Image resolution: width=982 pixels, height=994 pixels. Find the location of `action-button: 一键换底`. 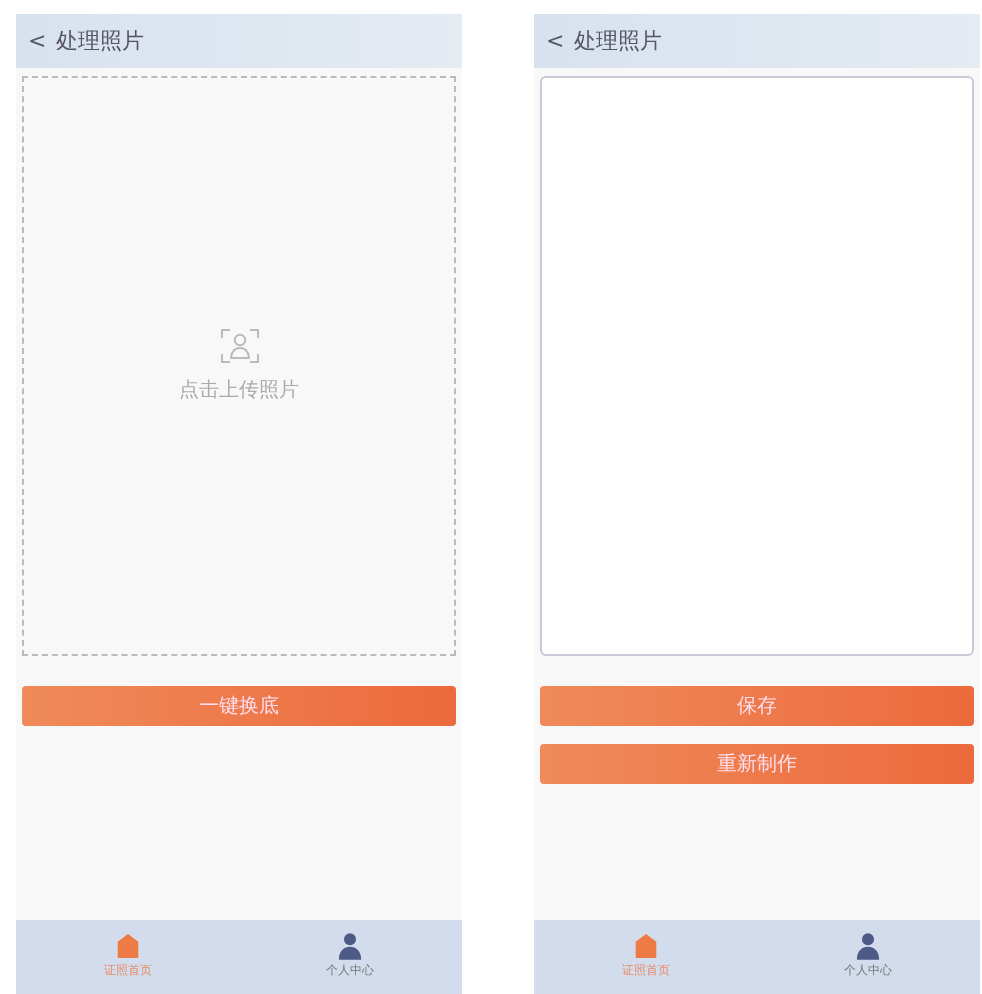

action-button: 一键换底 is located at coordinates (239, 706).